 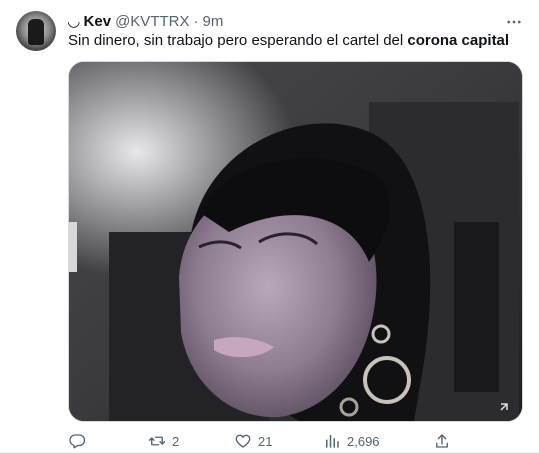 I want to click on views-count: 2,696, so click(x=363, y=441).